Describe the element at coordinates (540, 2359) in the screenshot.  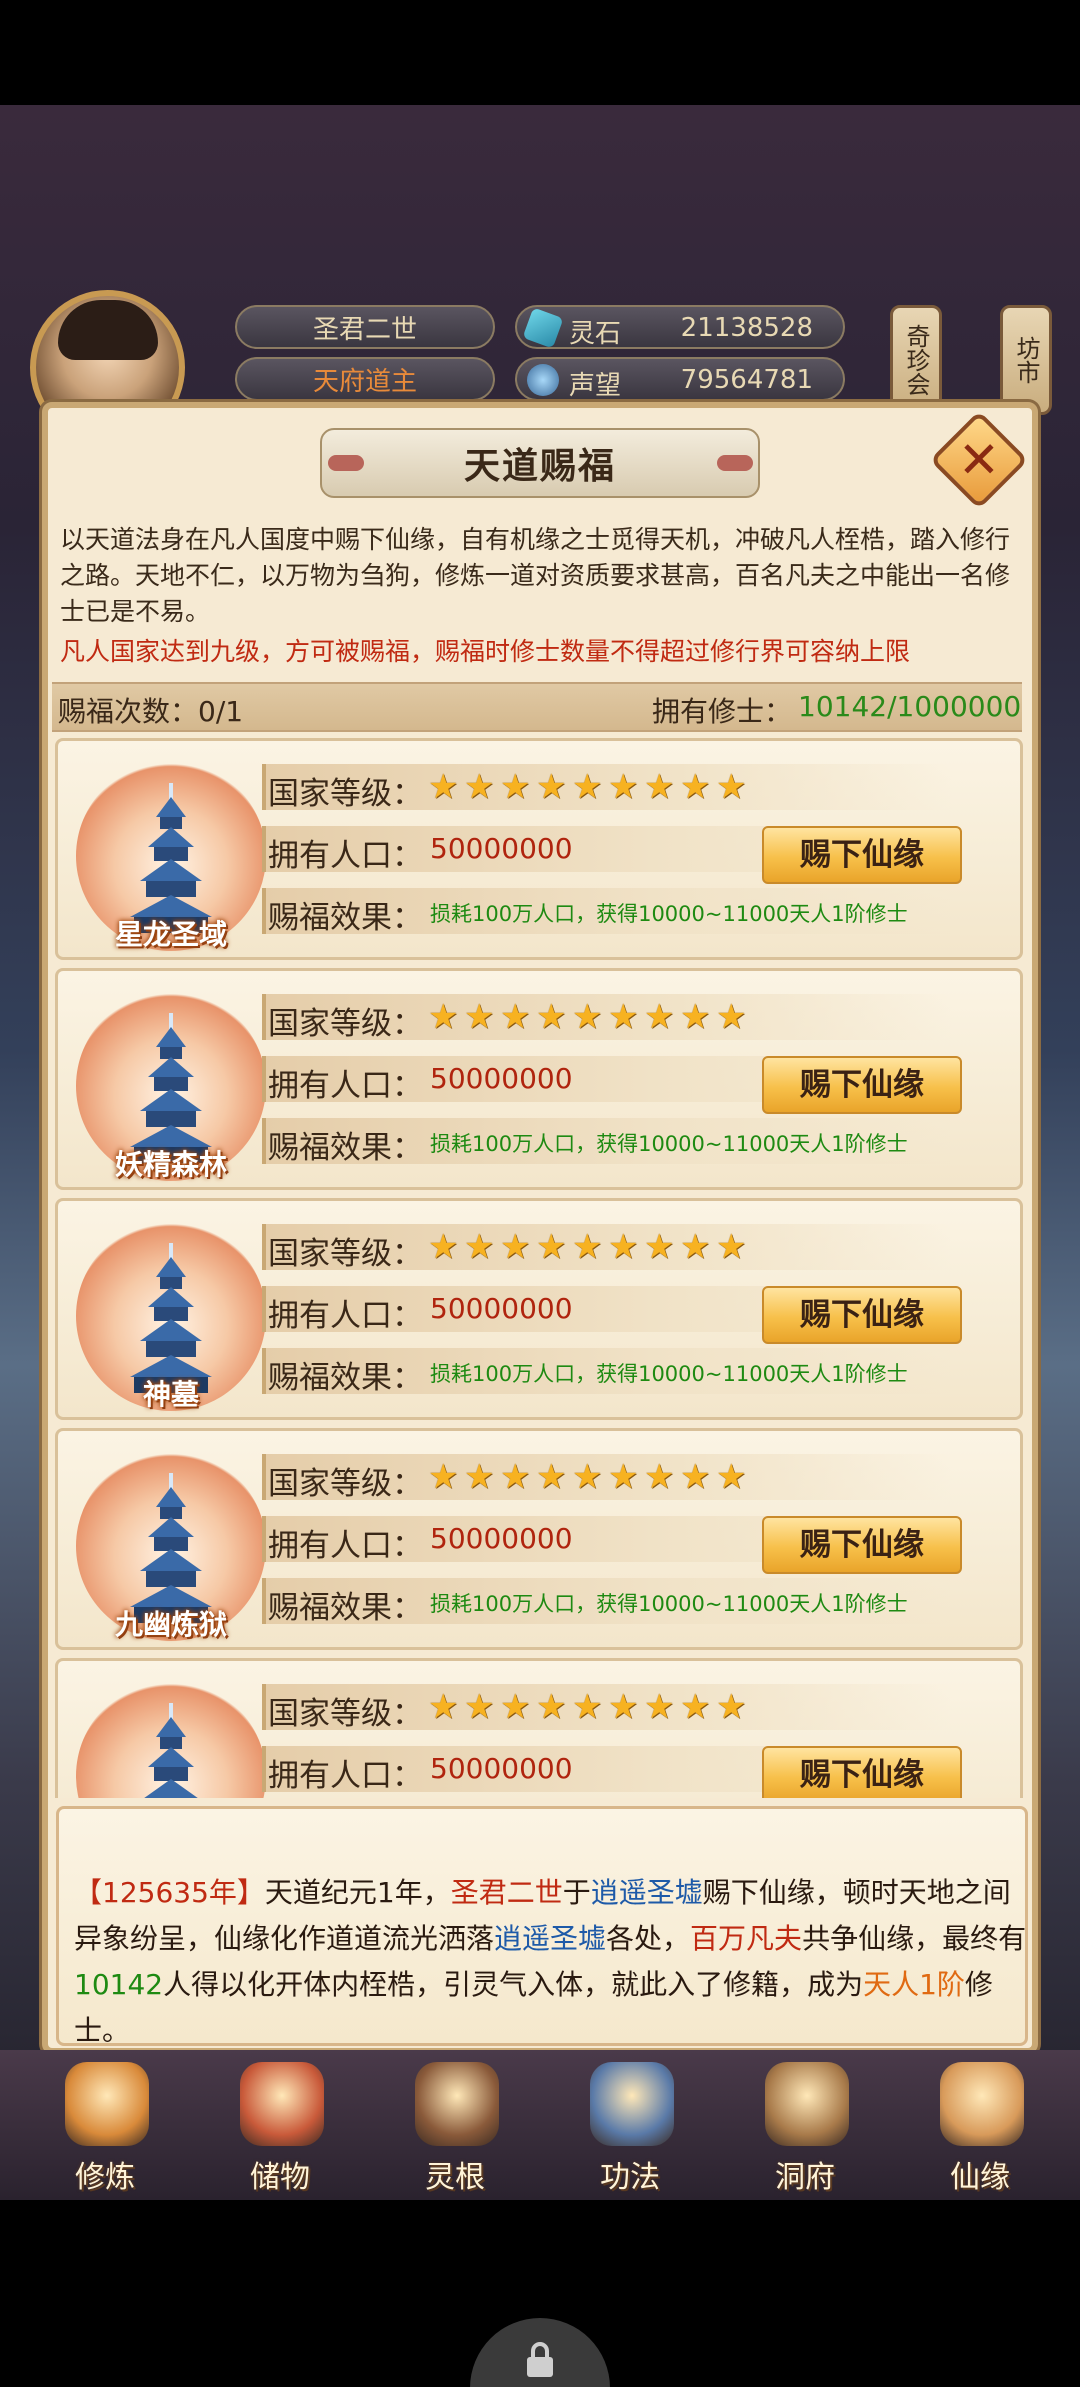
I see `lock-icon` at that location.